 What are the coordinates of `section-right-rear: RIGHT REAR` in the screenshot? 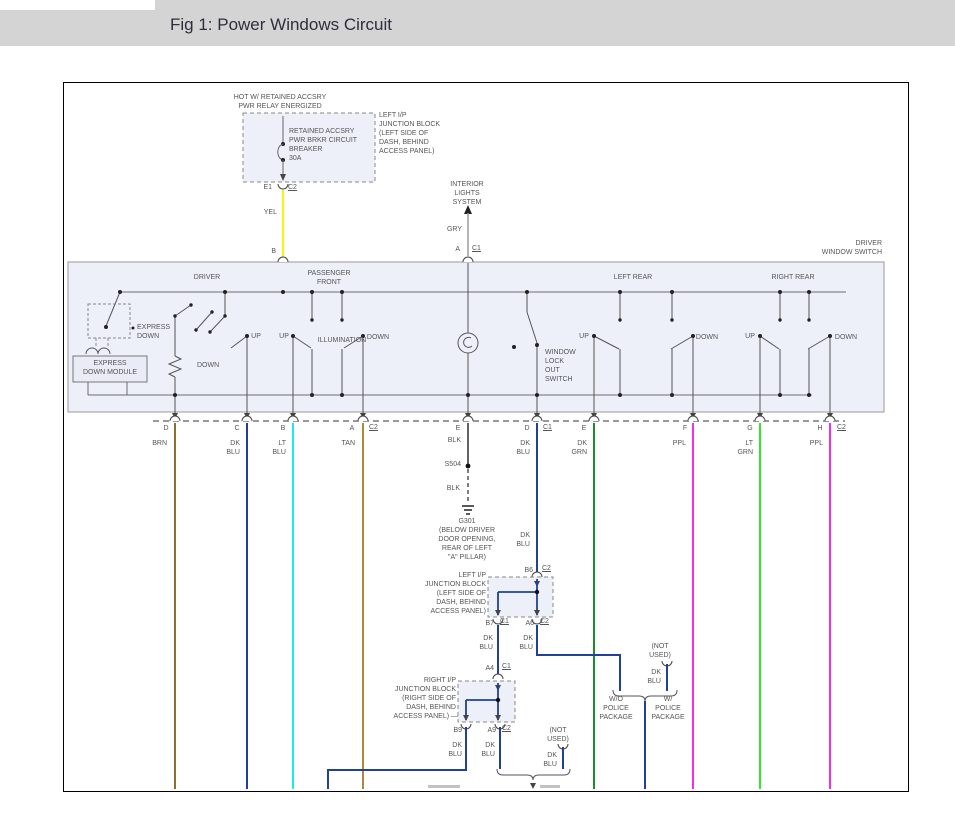 It's located at (793, 277).